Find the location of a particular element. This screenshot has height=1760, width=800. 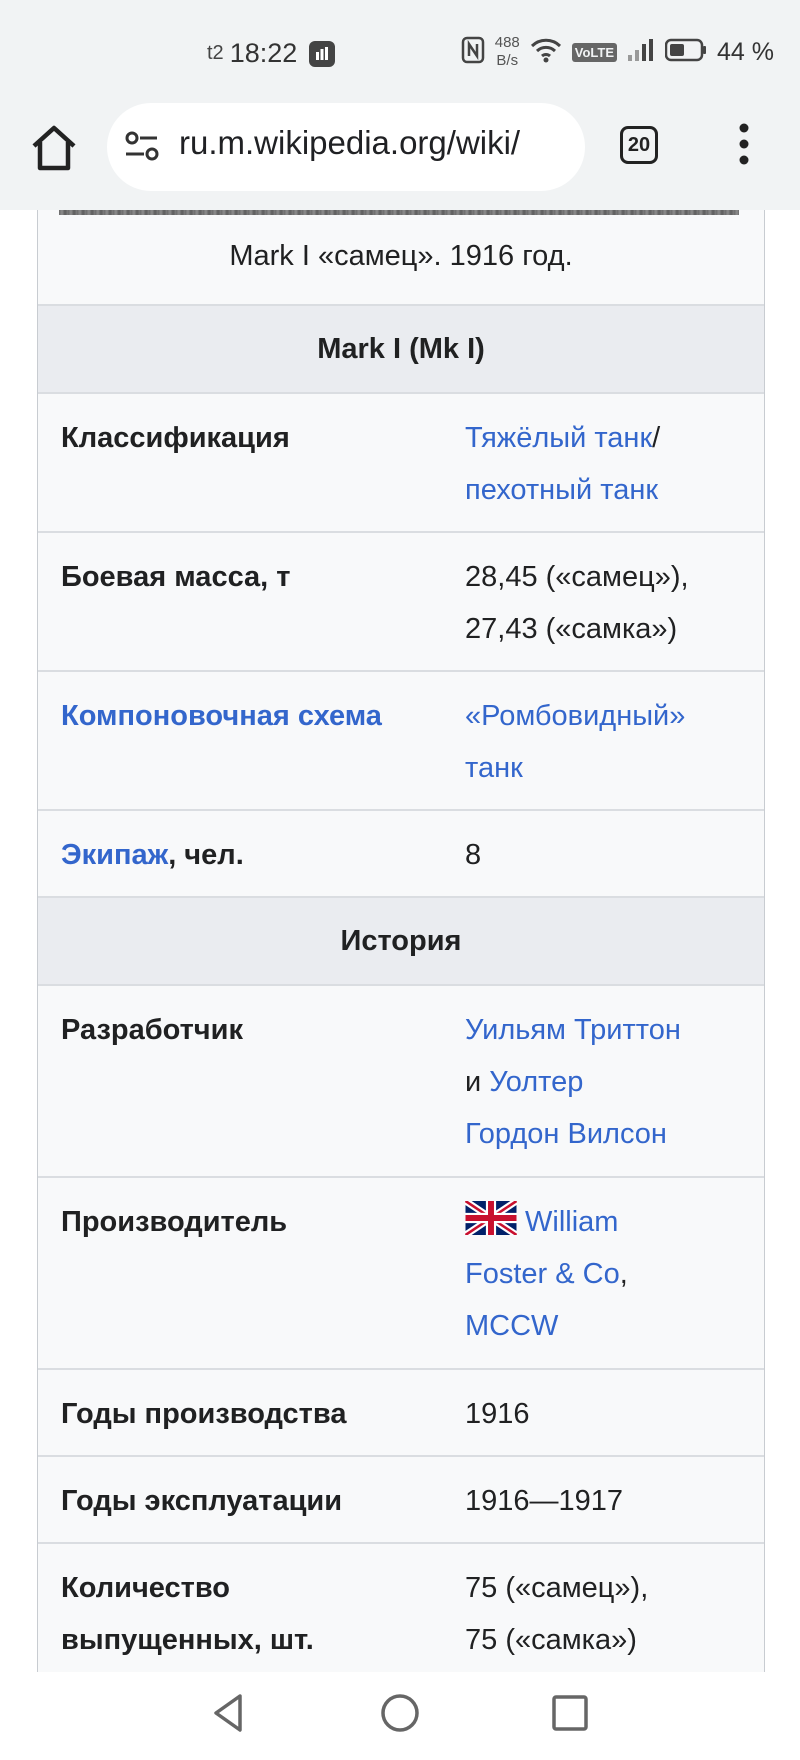

crew-unit: , чел. is located at coordinates (206, 855).